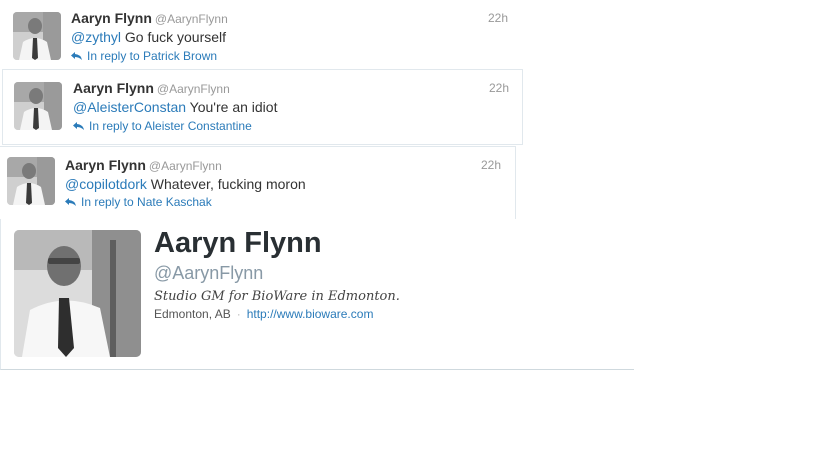 This screenshot has height=460, width=819. I want to click on tweet-text: @AleisterConstan You're an idiot, so click(175, 107).